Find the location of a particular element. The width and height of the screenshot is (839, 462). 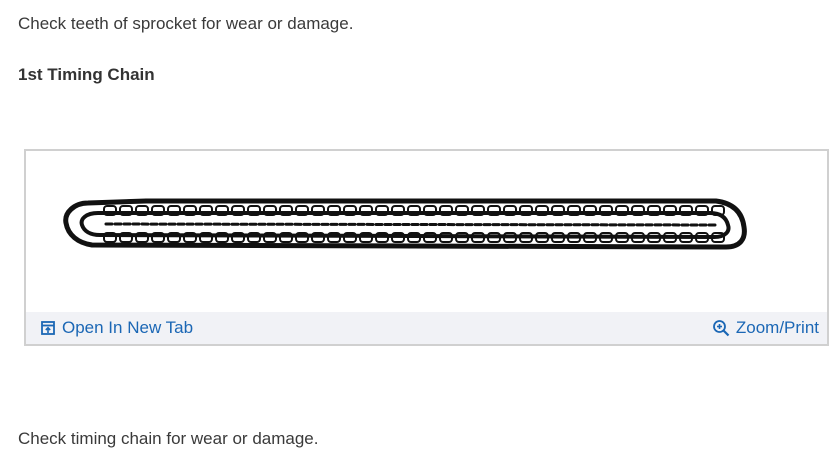

magnifier-plus-icon is located at coordinates (721, 328).